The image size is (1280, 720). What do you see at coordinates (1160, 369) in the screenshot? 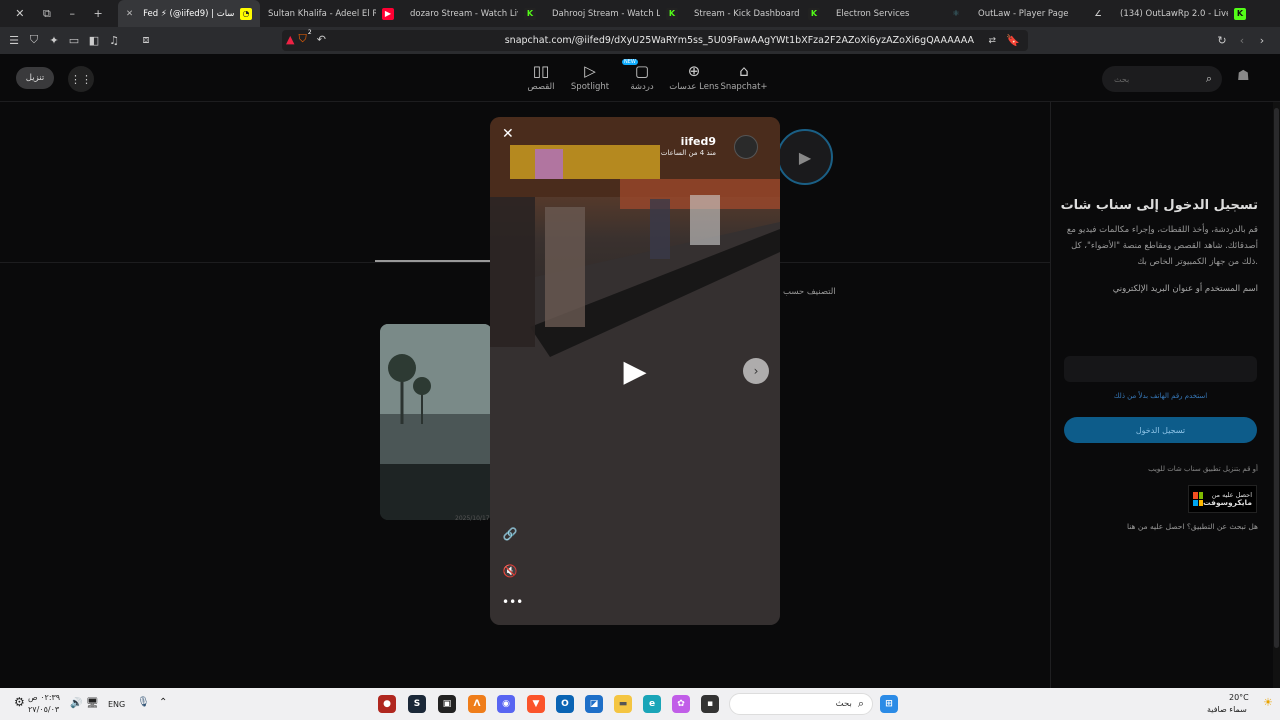
I see `username-input` at bounding box center [1160, 369].